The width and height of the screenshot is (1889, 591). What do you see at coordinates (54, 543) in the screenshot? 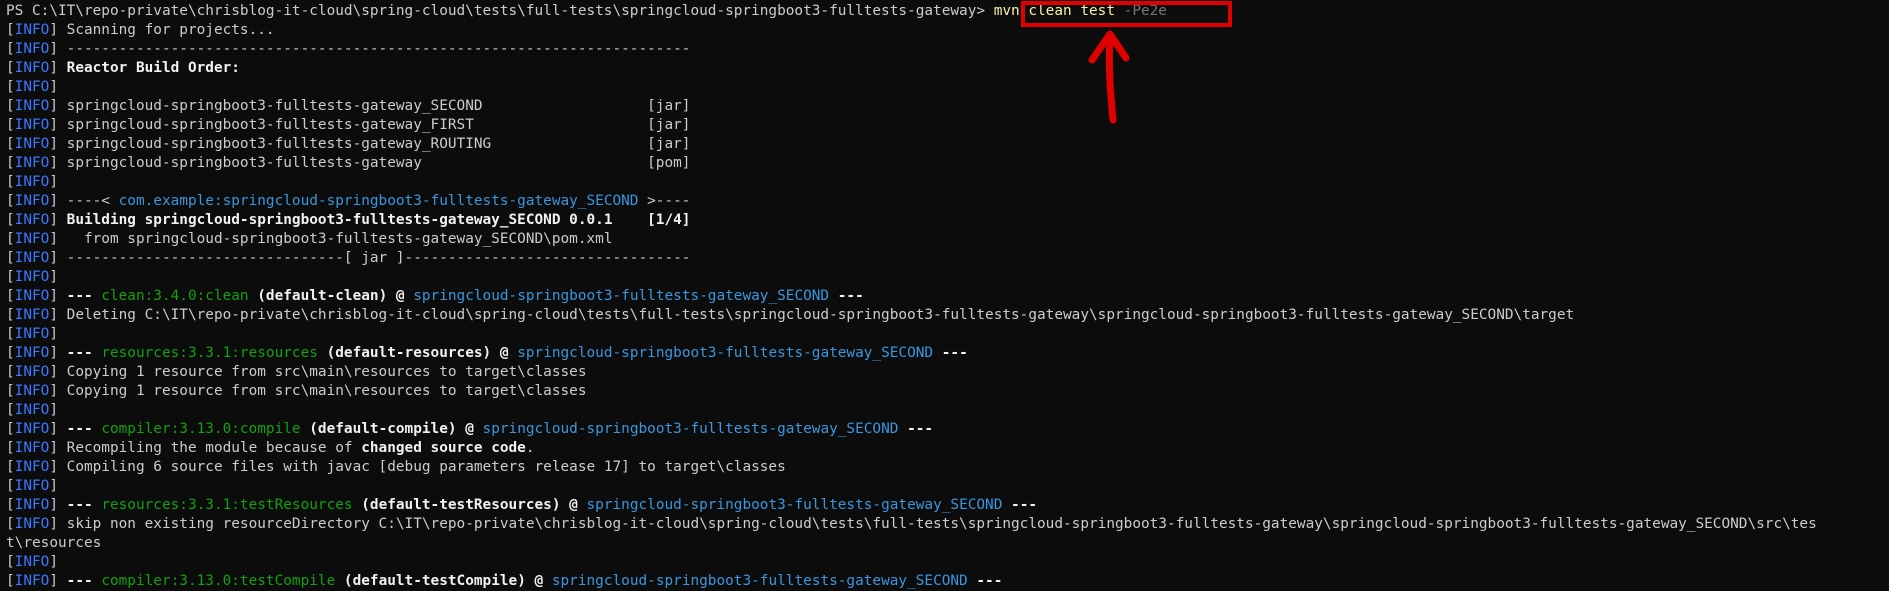
I see `terminal-text: t\resources` at bounding box center [54, 543].